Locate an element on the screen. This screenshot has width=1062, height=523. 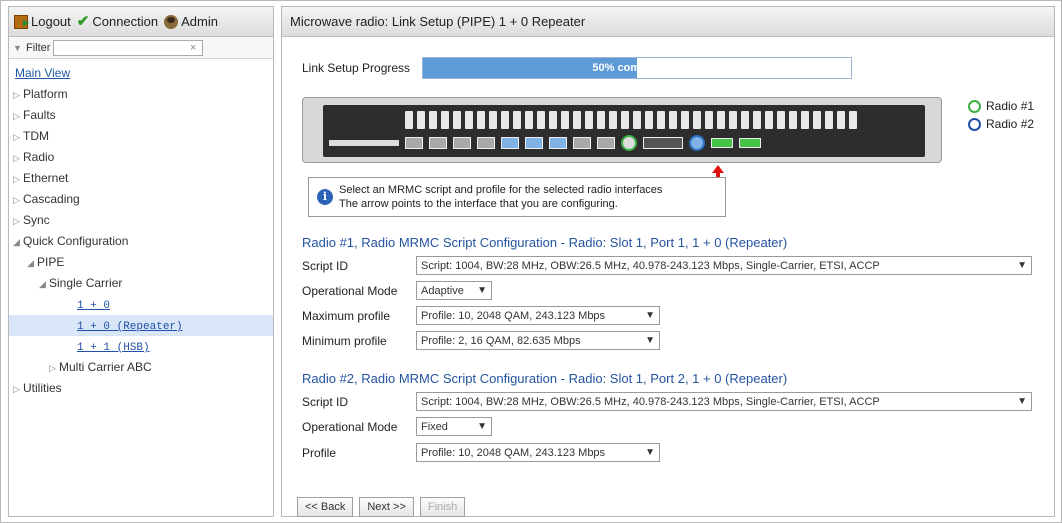
power-connector is located at coordinates (722, 143).